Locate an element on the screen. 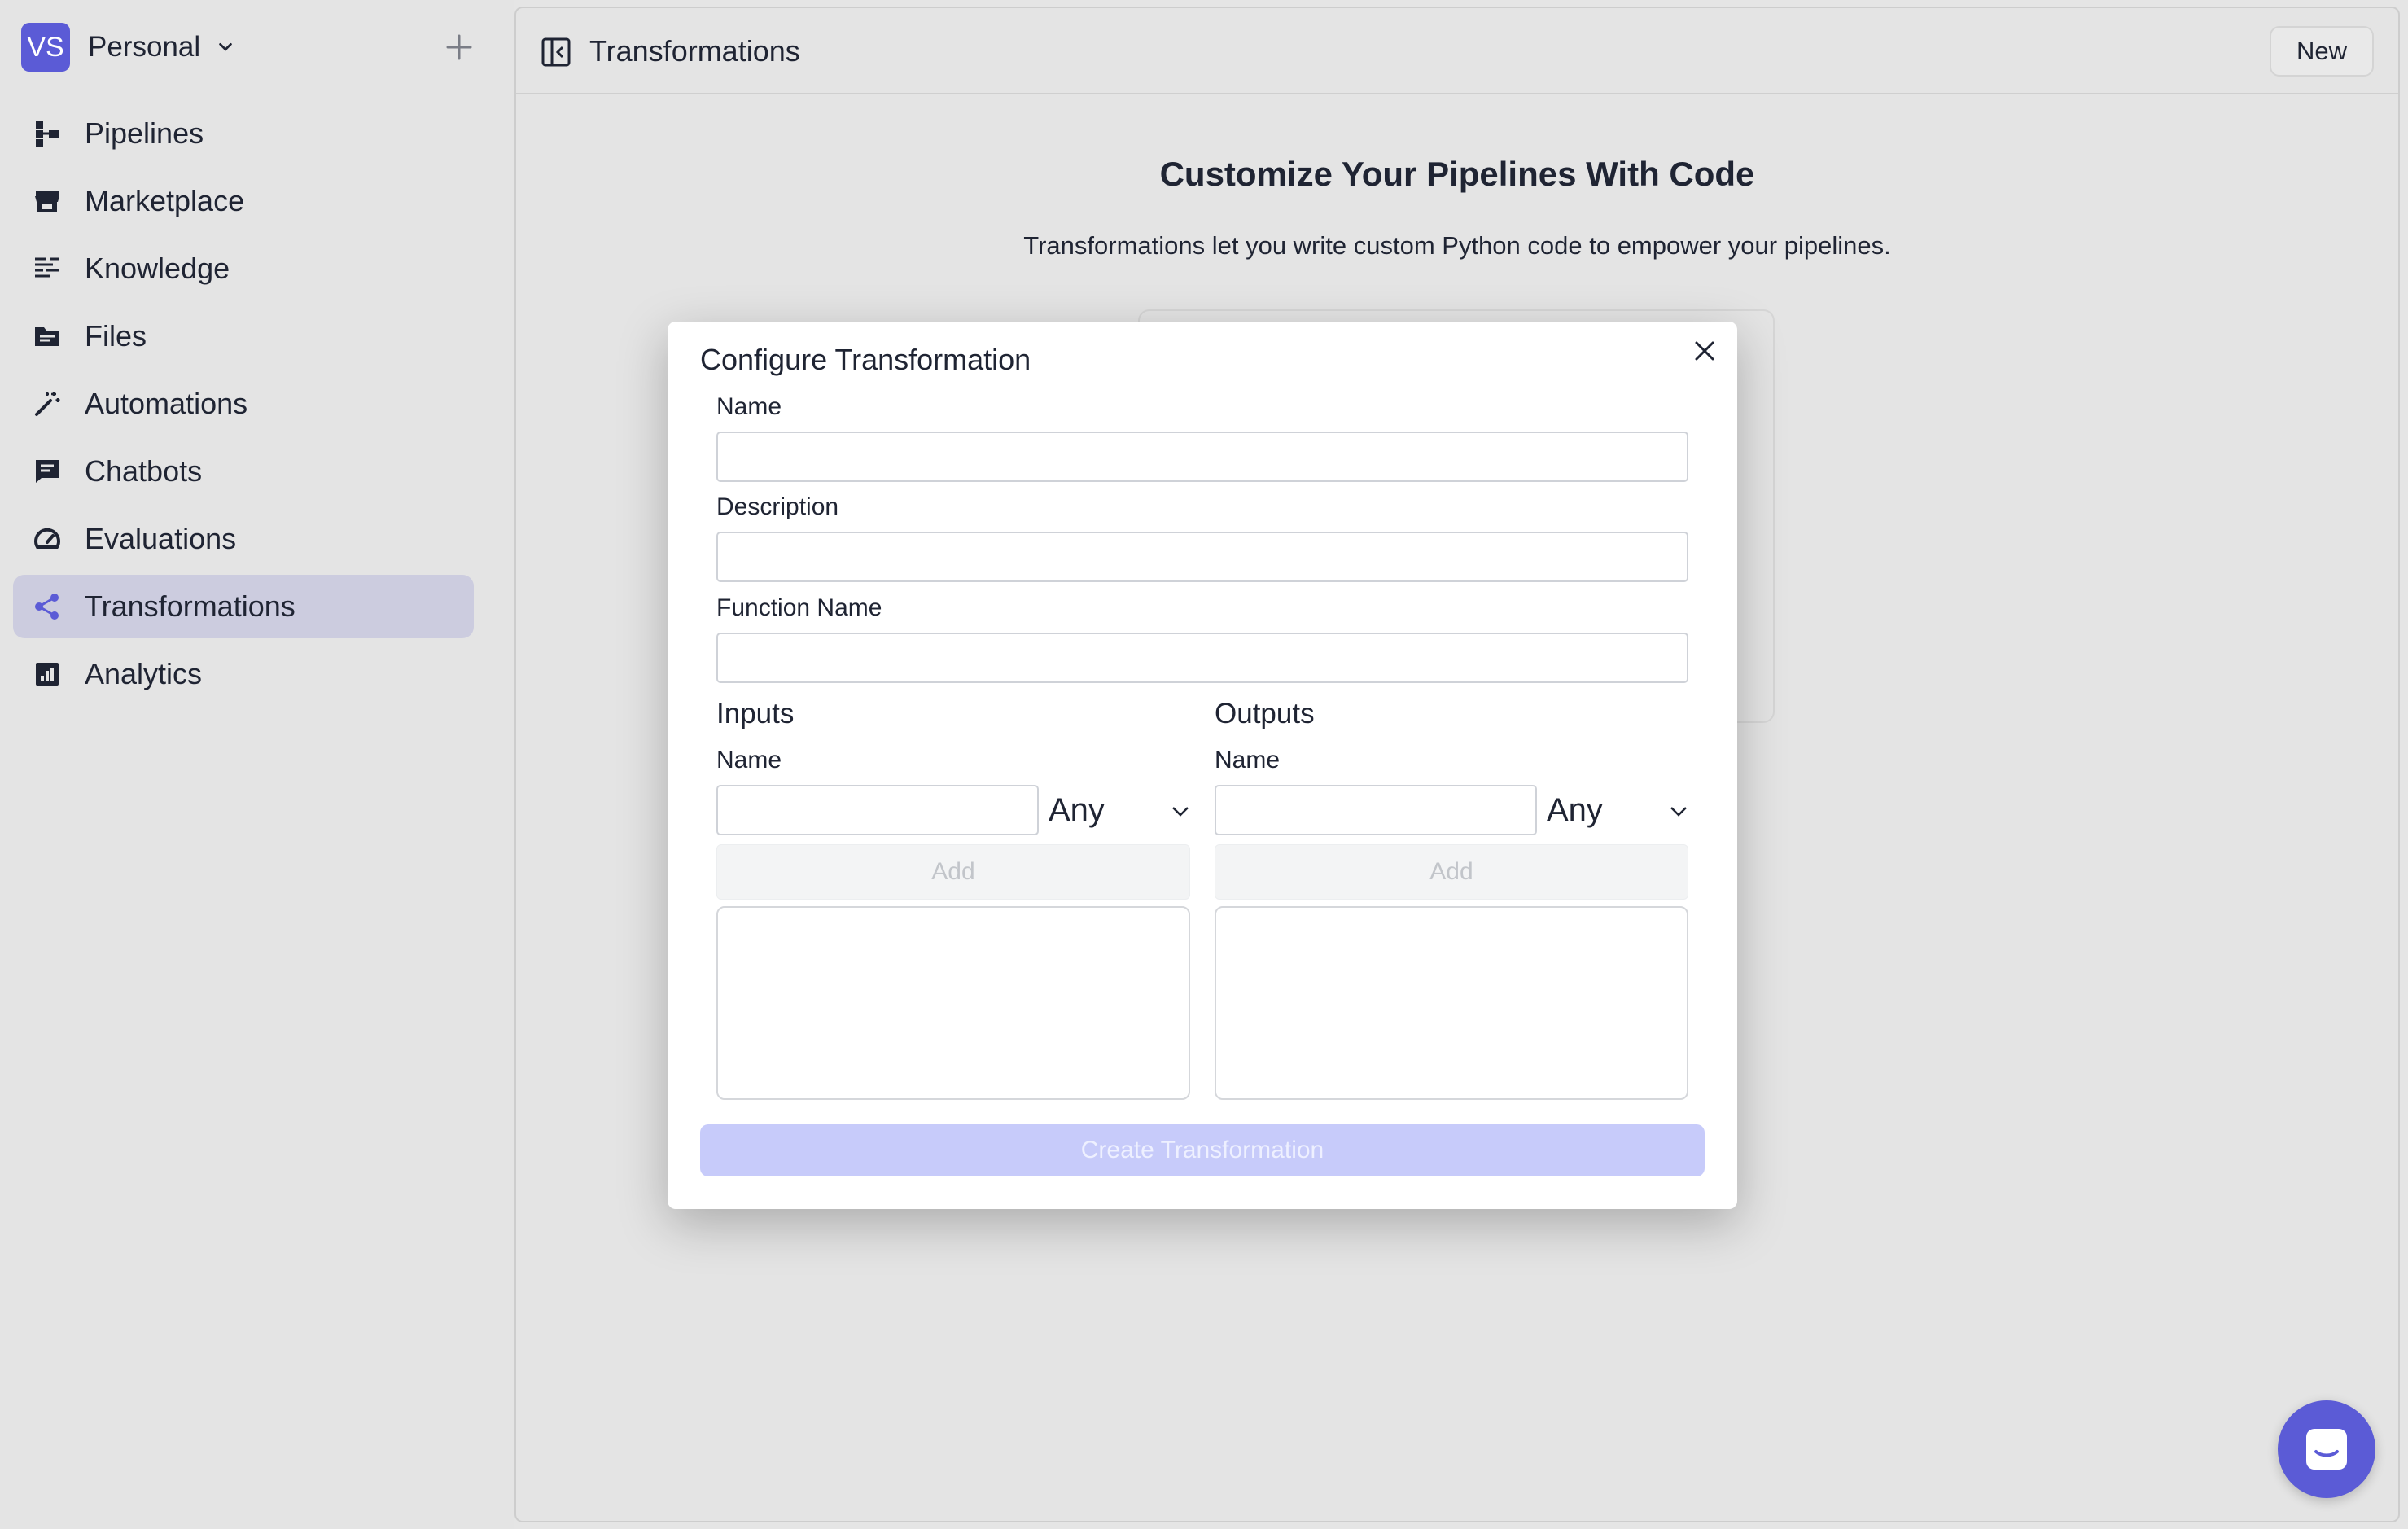  workspace-avatar: VS is located at coordinates (46, 48).